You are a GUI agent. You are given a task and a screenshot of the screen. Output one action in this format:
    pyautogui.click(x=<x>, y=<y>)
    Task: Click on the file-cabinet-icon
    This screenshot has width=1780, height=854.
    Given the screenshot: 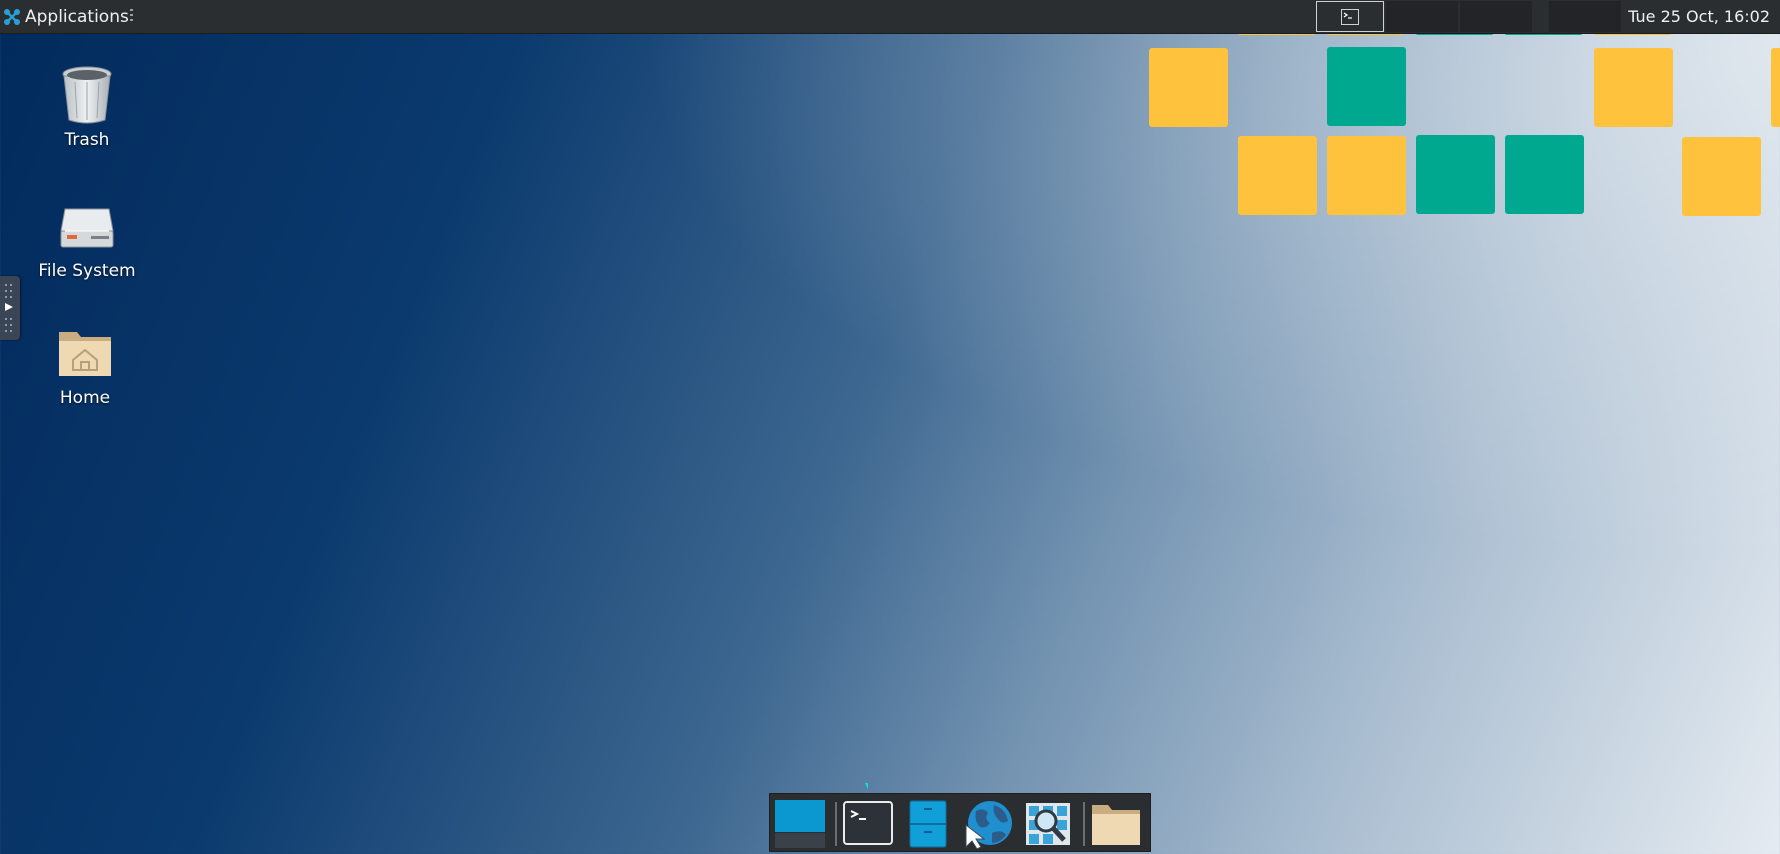 What is the action you would take?
    pyautogui.click(x=928, y=824)
    